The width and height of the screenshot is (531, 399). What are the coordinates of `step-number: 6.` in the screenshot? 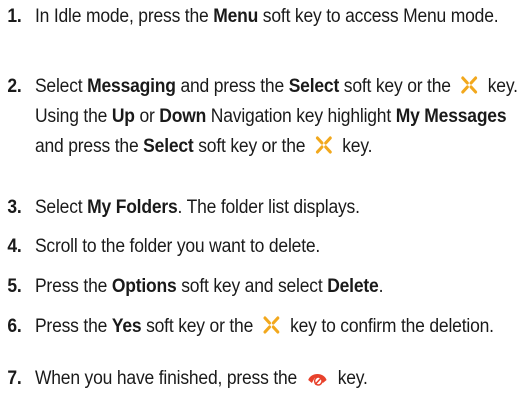 It's located at (14, 326).